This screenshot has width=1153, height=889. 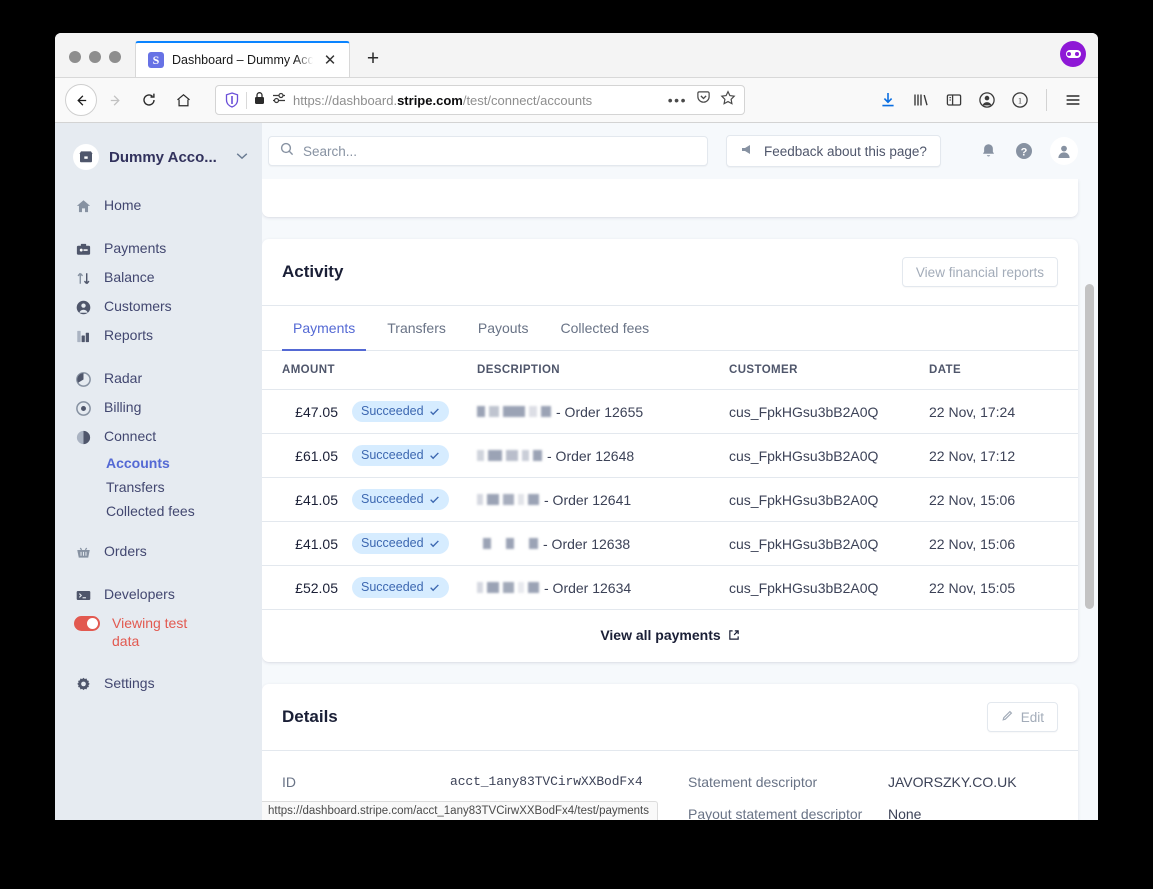 What do you see at coordinates (833, 151) in the screenshot?
I see `feedback-button: Feedback about this page?` at bounding box center [833, 151].